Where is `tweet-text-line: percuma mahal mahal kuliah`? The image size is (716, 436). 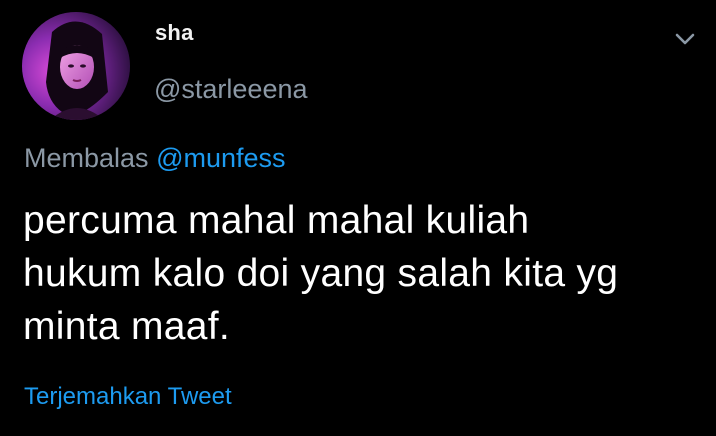 tweet-text-line: percuma mahal mahal kuliah is located at coordinates (276, 220).